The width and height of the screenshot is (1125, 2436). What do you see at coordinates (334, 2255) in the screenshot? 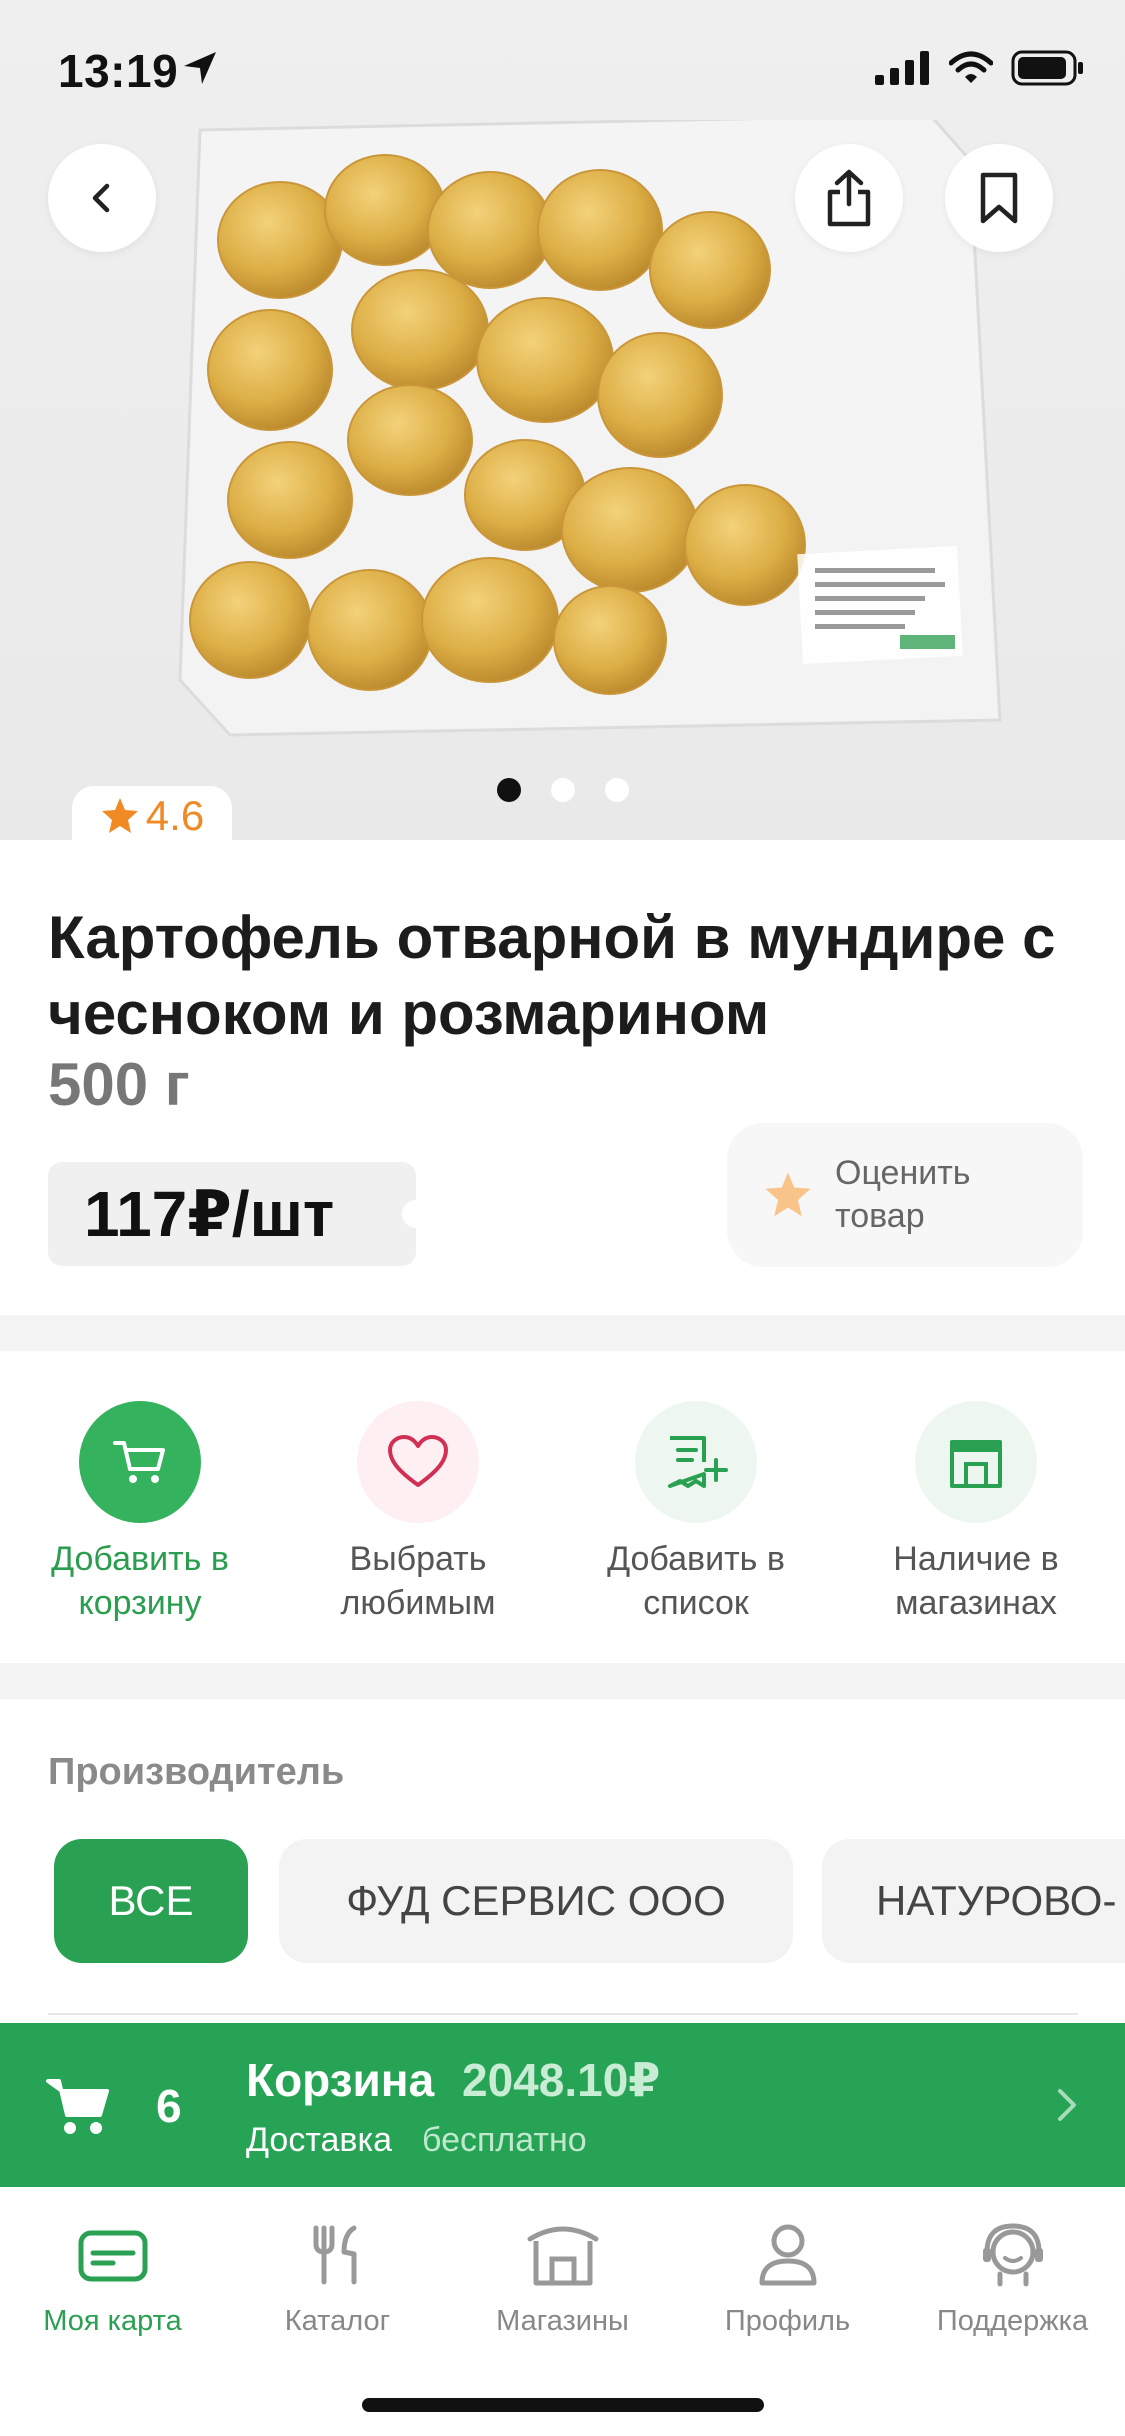
I see `fork-knife-icon` at bounding box center [334, 2255].